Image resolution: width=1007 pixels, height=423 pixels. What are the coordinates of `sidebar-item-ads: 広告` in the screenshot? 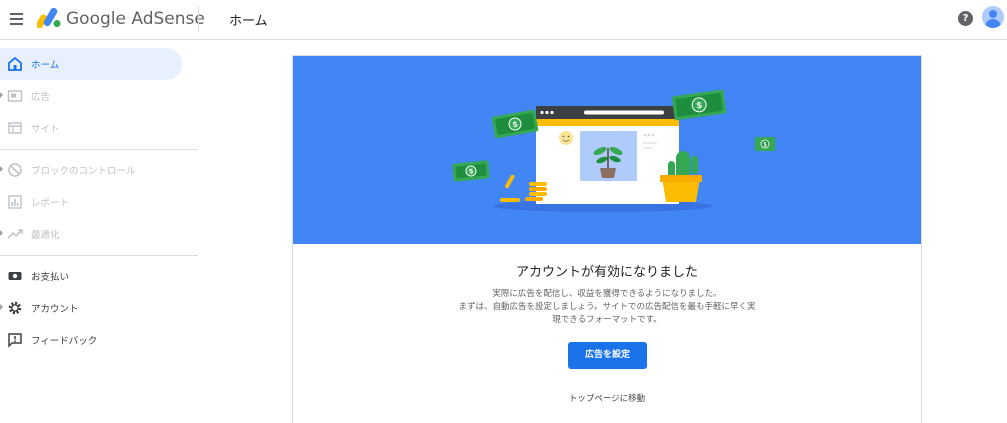 It's located at (91, 96).